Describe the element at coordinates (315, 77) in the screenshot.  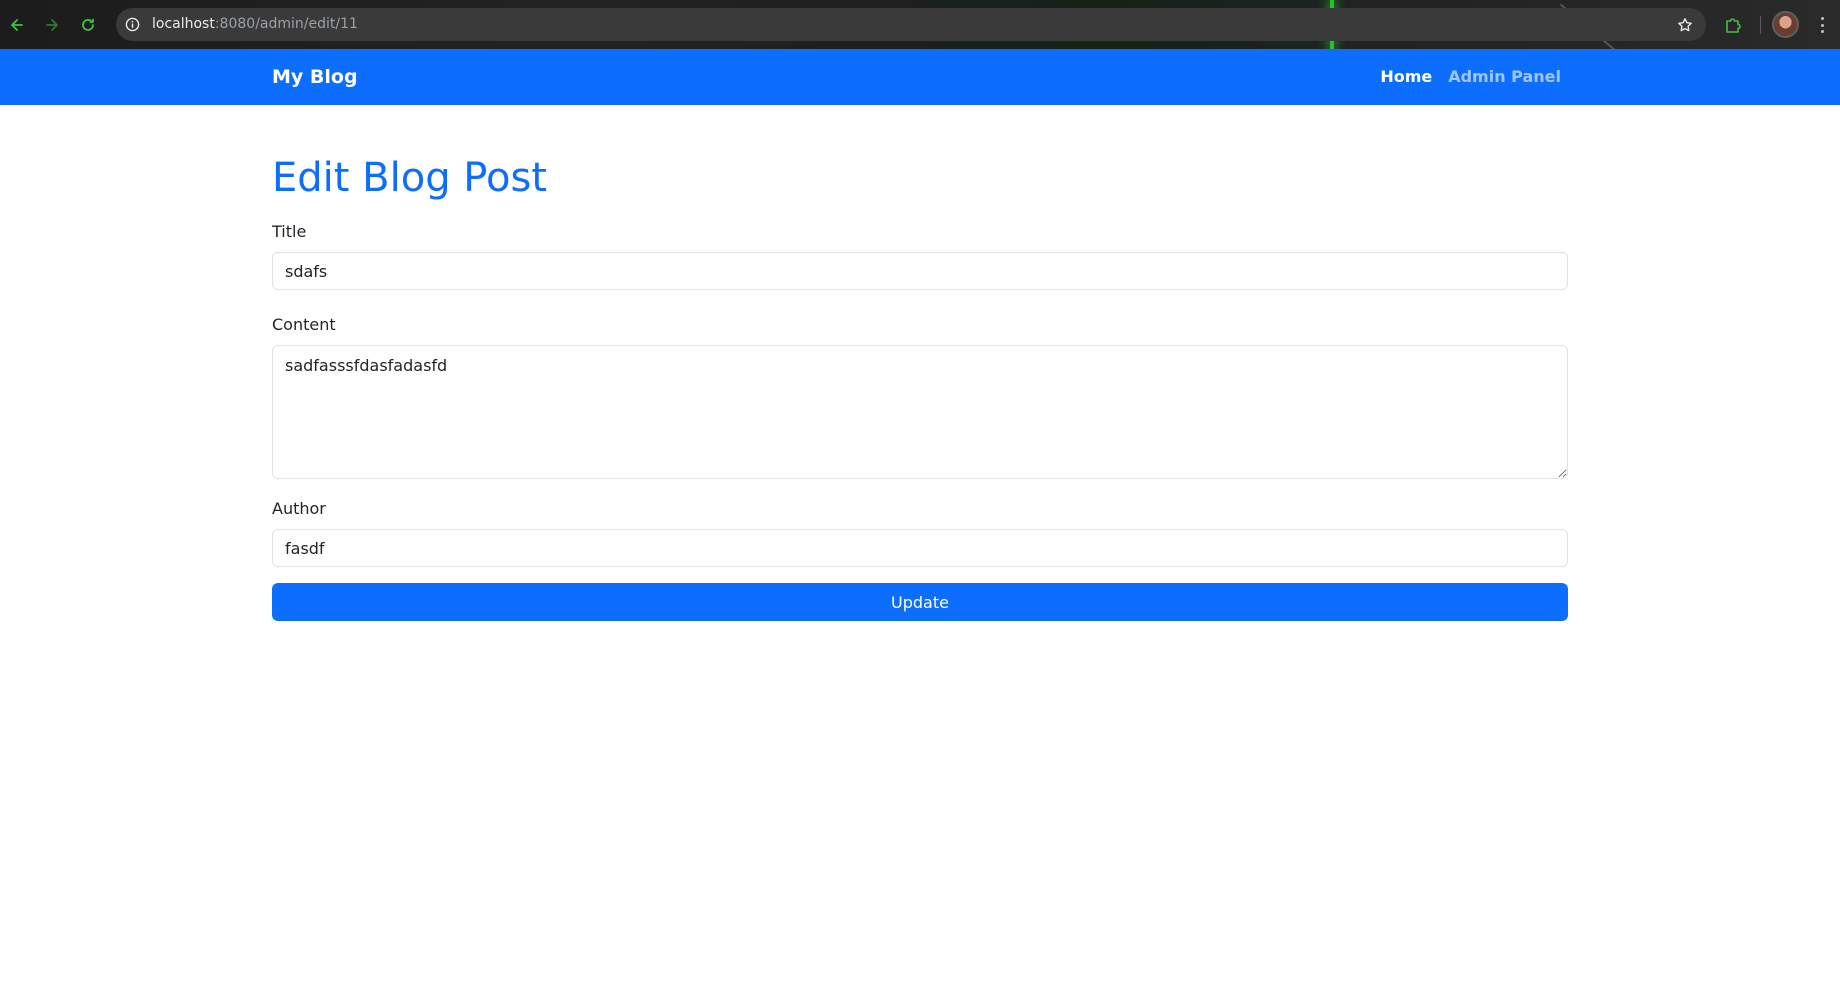
I see `brand-link: My Blog` at that location.